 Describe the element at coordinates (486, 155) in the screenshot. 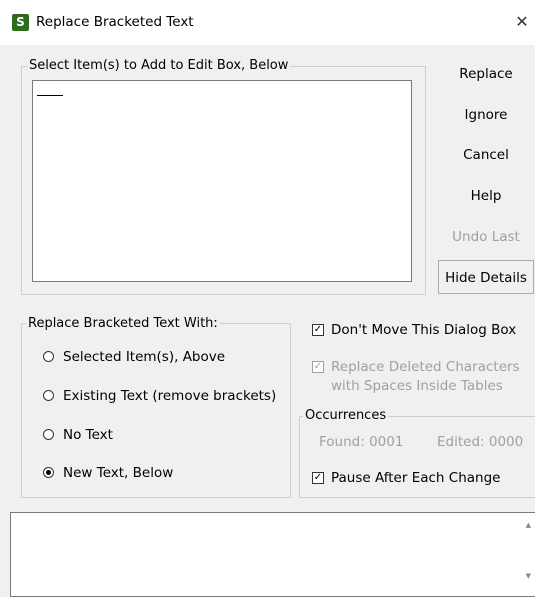

I see `cancel-button: Cancel` at that location.